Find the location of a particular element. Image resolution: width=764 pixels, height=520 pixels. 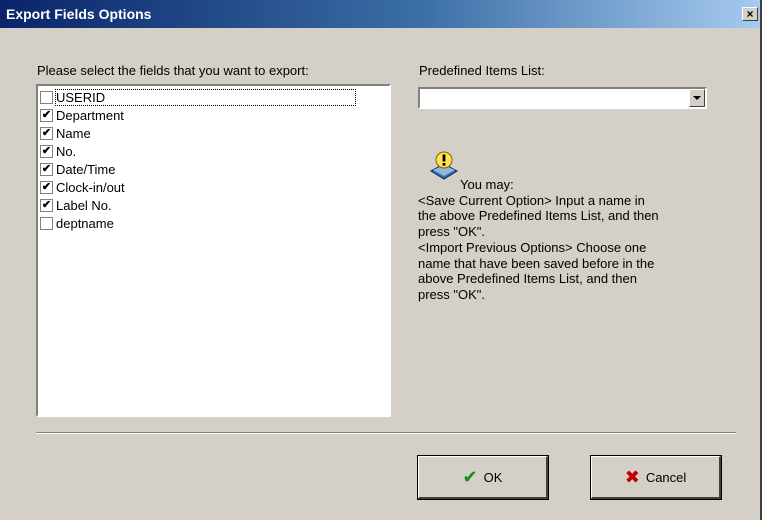

list-item-department: ✔ Department is located at coordinates (82, 115).